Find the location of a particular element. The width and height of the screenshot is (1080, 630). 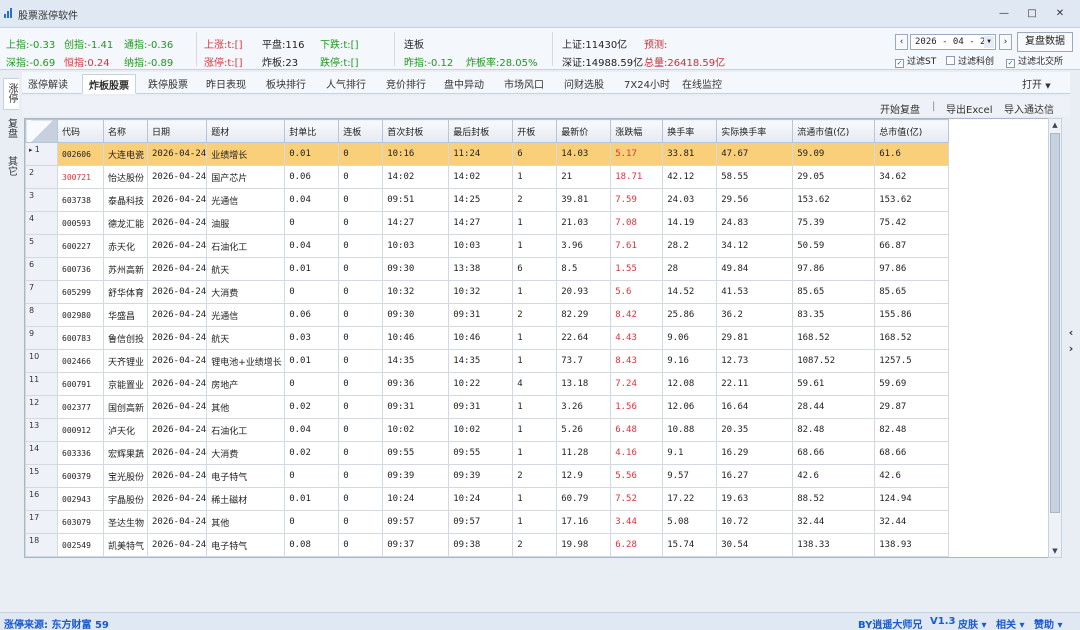

side-tab-limitup: 涨停 is located at coordinates (11, 94).